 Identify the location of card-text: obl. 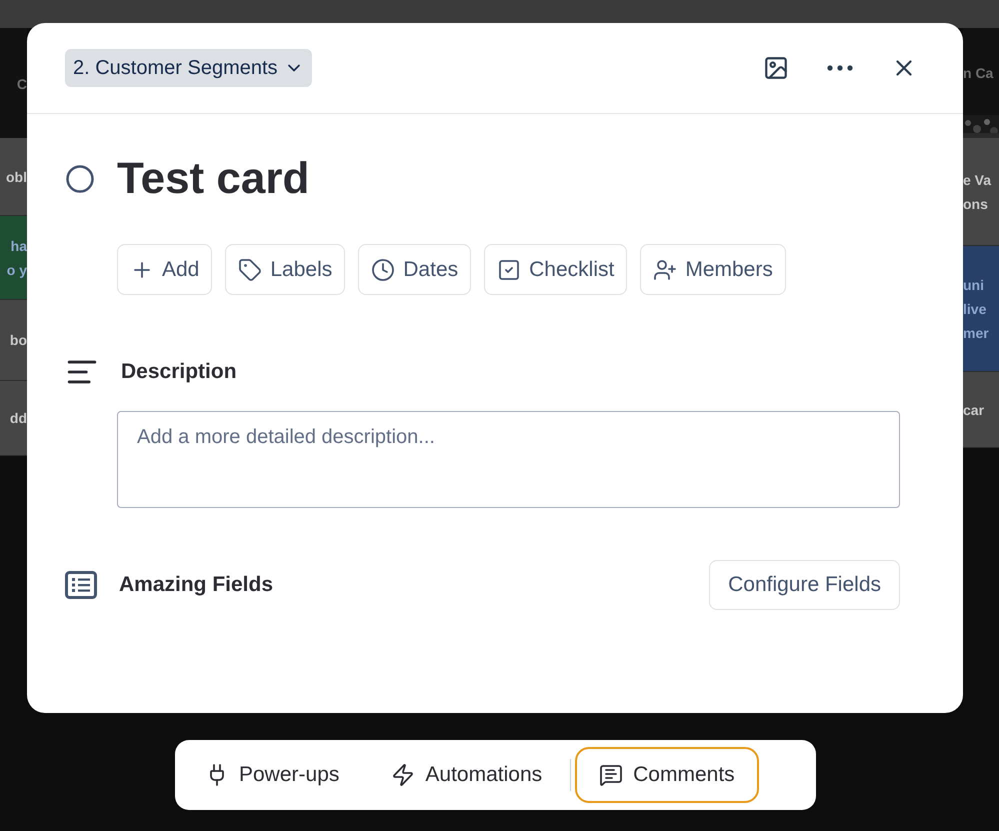
(16, 177).